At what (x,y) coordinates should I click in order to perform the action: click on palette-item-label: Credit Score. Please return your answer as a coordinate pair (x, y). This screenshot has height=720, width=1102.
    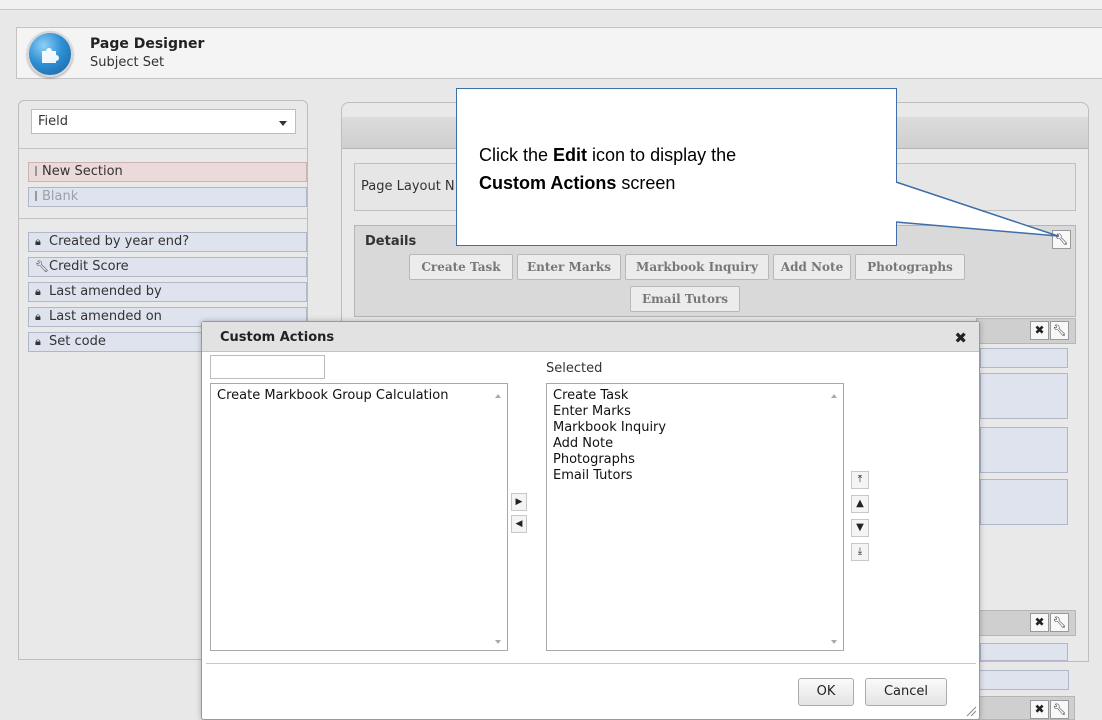
    Looking at the image, I should click on (89, 266).